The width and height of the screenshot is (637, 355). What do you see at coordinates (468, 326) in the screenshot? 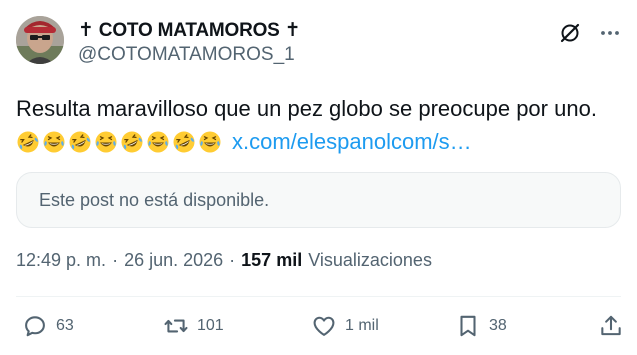
I see `bookmark-icon` at bounding box center [468, 326].